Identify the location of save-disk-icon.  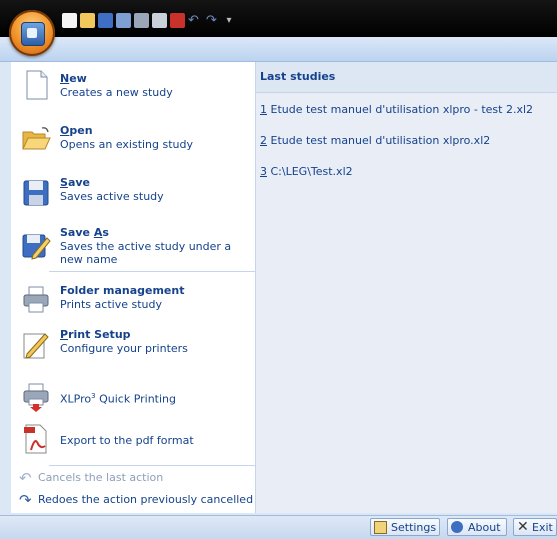
(36, 193).